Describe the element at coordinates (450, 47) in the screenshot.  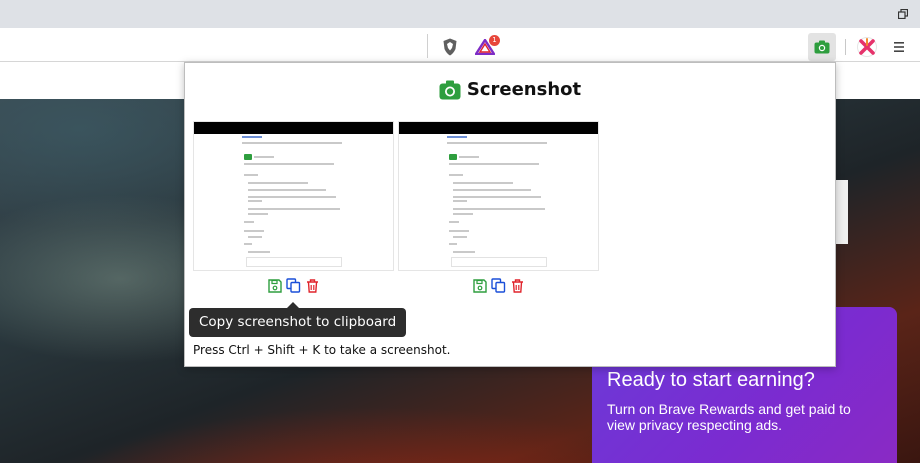
I see `brave-shields-icon` at that location.